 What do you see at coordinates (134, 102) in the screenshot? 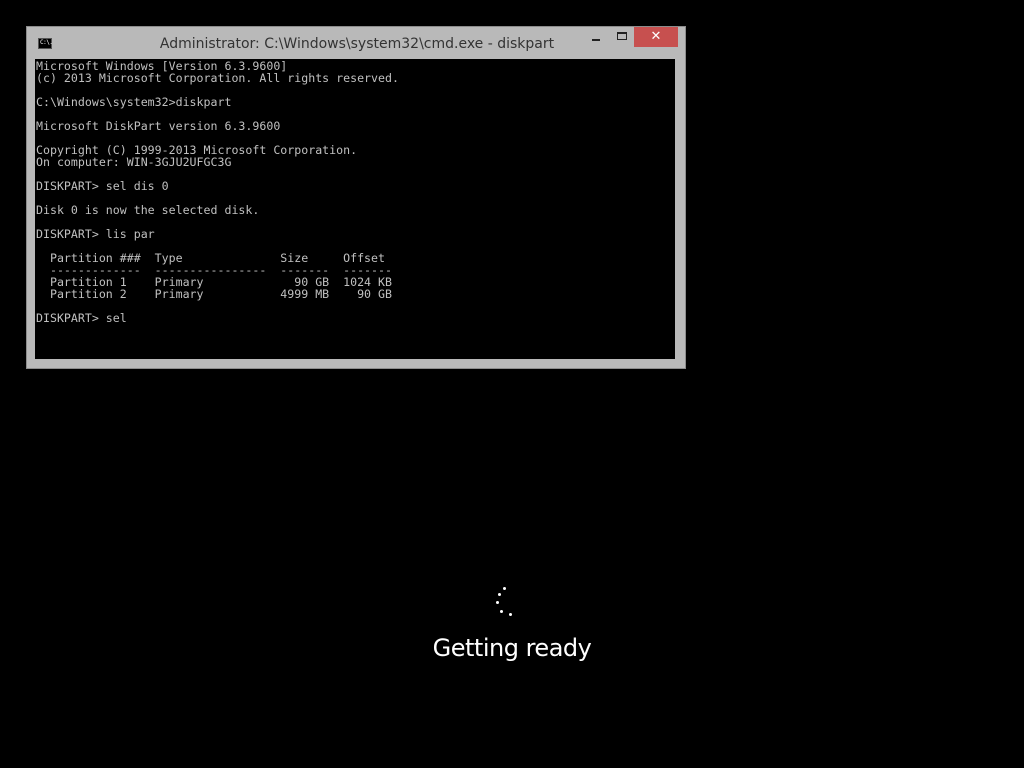
I see `console-line: C:\Windows\system32>diskpart` at bounding box center [134, 102].